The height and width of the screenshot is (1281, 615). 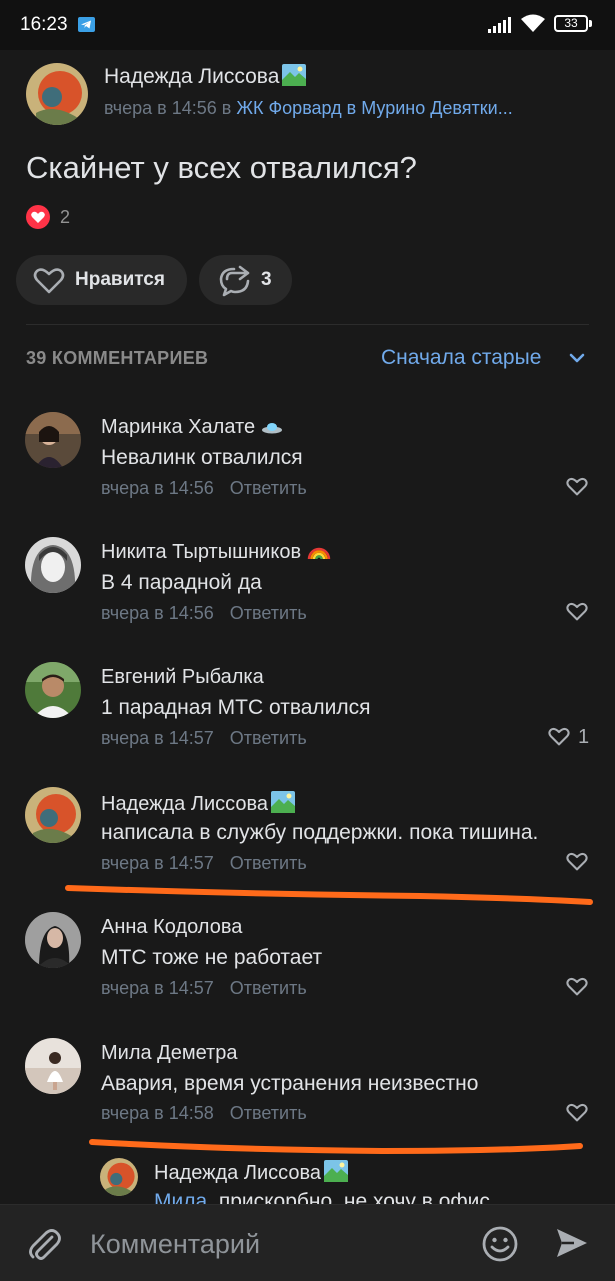 I want to click on rainbow-emoji-icon, so click(x=318, y=553).